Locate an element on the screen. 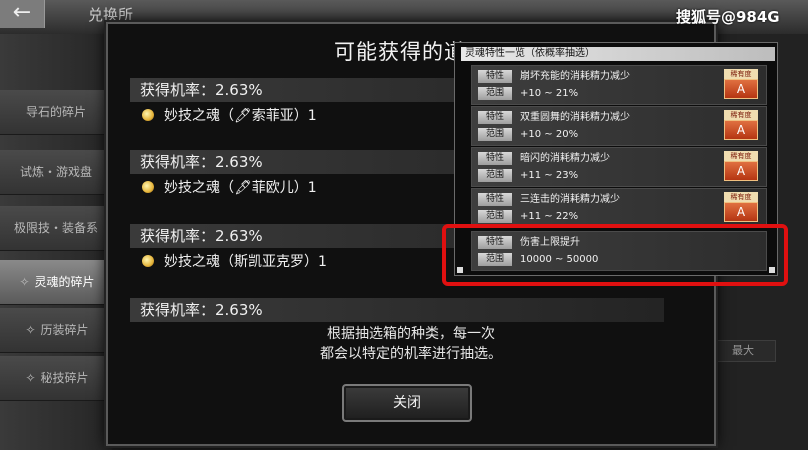  trait-range: +10 ~ 20% is located at coordinates (549, 134).